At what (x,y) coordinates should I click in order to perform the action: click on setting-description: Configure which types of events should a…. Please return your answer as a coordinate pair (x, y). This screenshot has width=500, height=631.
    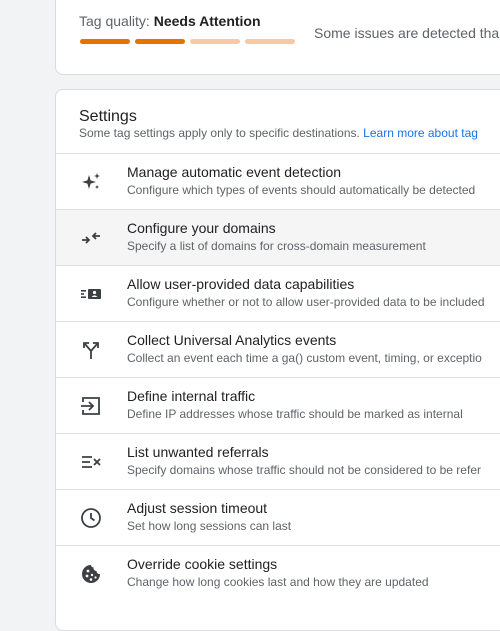
    Looking at the image, I should click on (301, 190).